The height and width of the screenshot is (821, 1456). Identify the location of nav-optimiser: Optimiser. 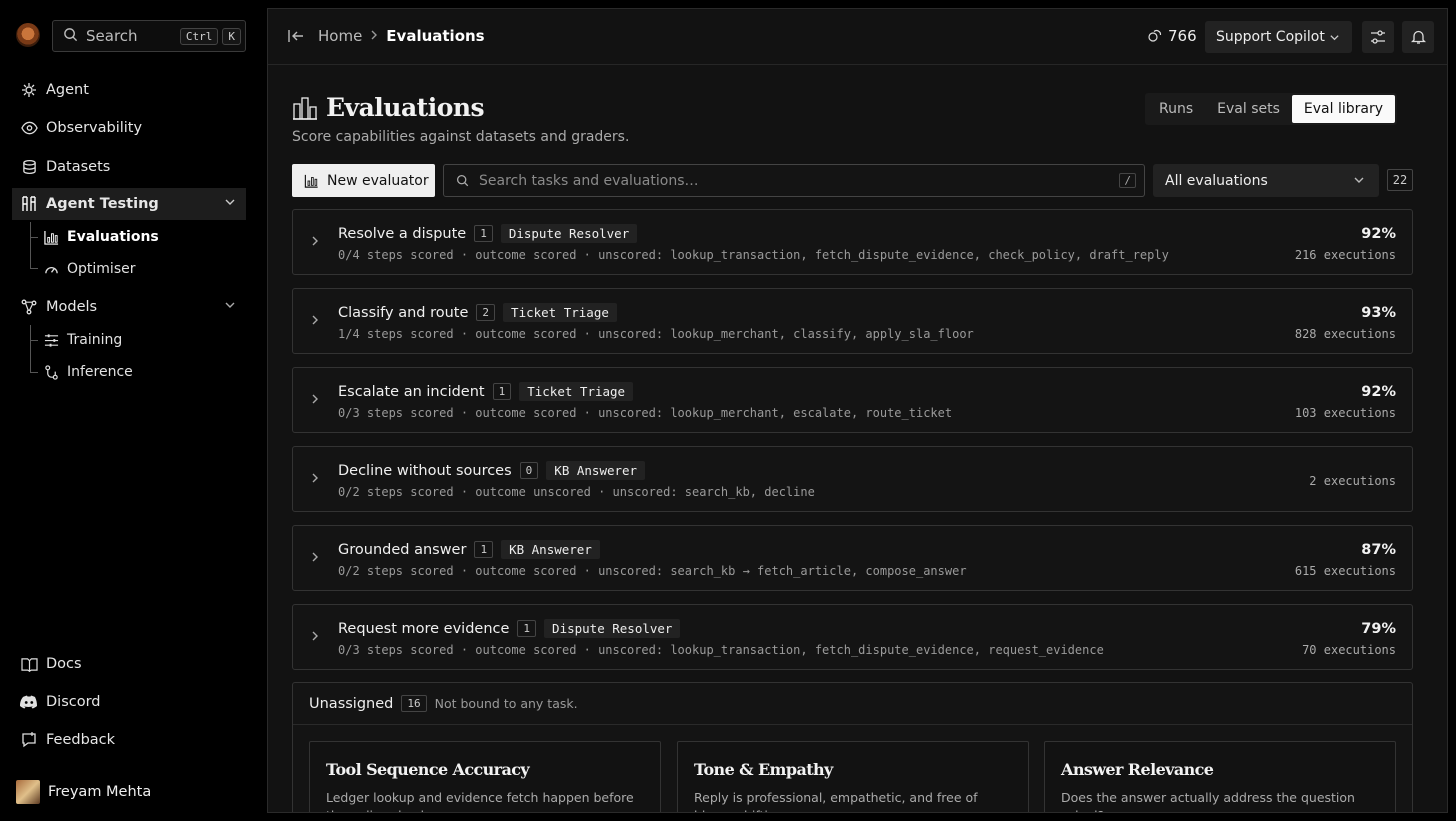
(89, 269).